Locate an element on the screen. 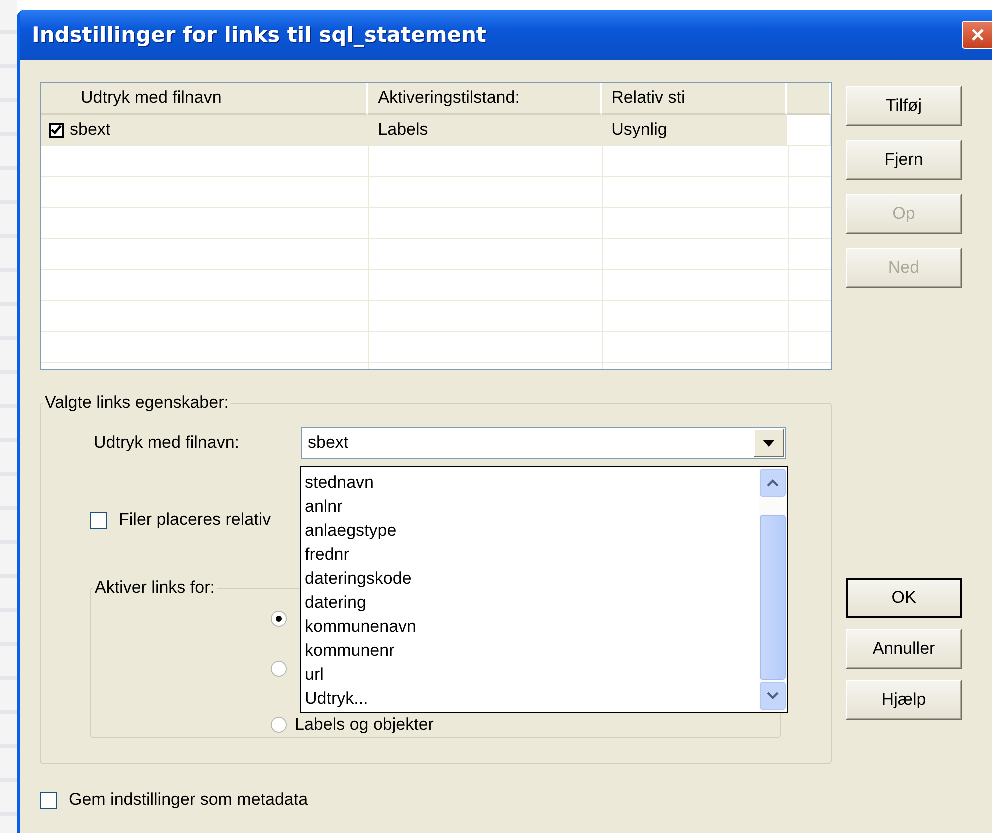  close-icon is located at coordinates (977, 35).